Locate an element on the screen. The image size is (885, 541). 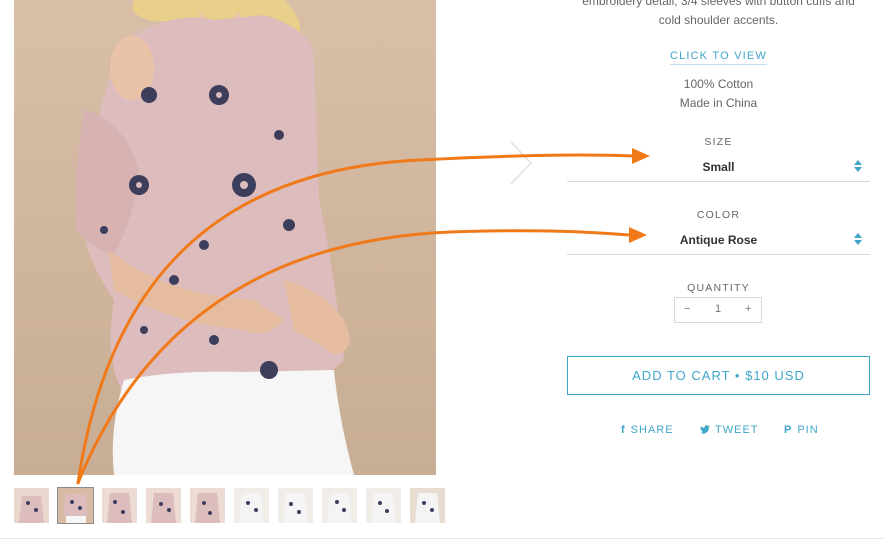
share-pinterest-link: P PIN is located at coordinates (801, 430).